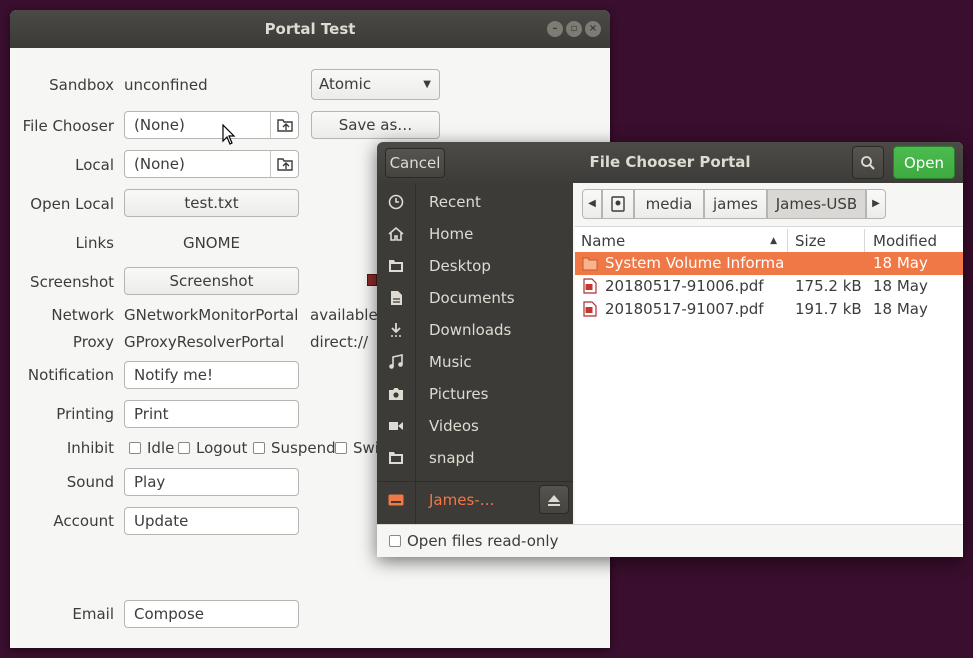  What do you see at coordinates (211, 414) in the screenshot?
I see `printing-entry: Print` at bounding box center [211, 414].